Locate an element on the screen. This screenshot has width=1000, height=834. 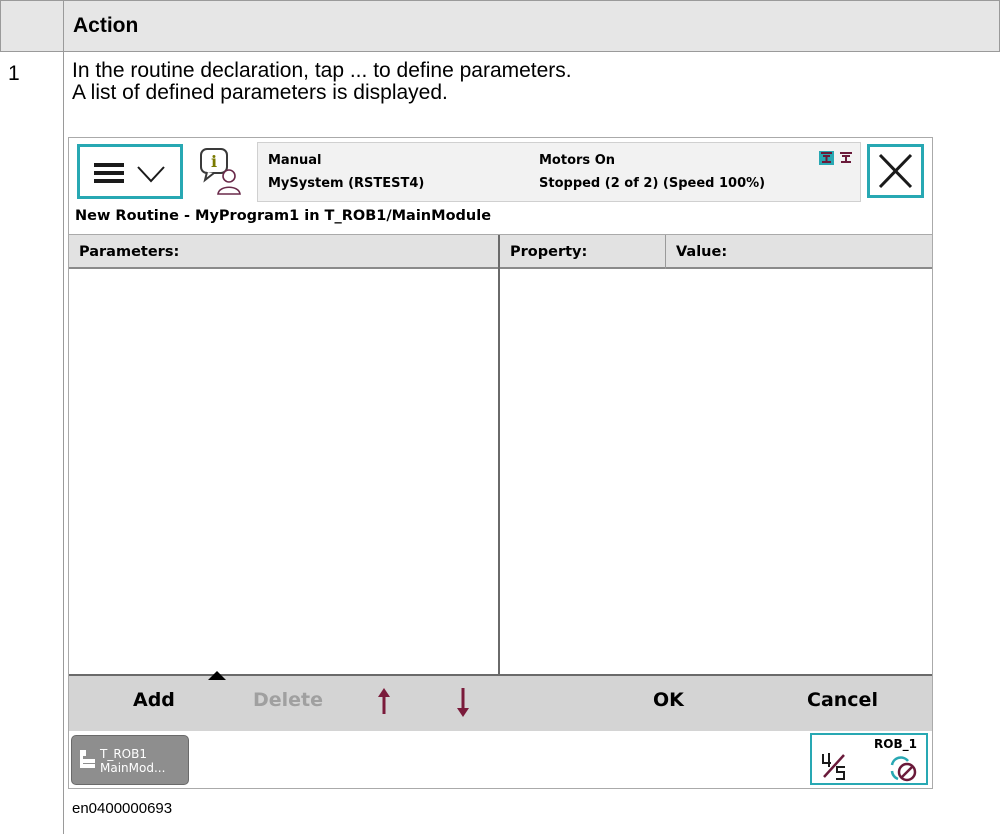
close-icon is located at coordinates (895, 171).